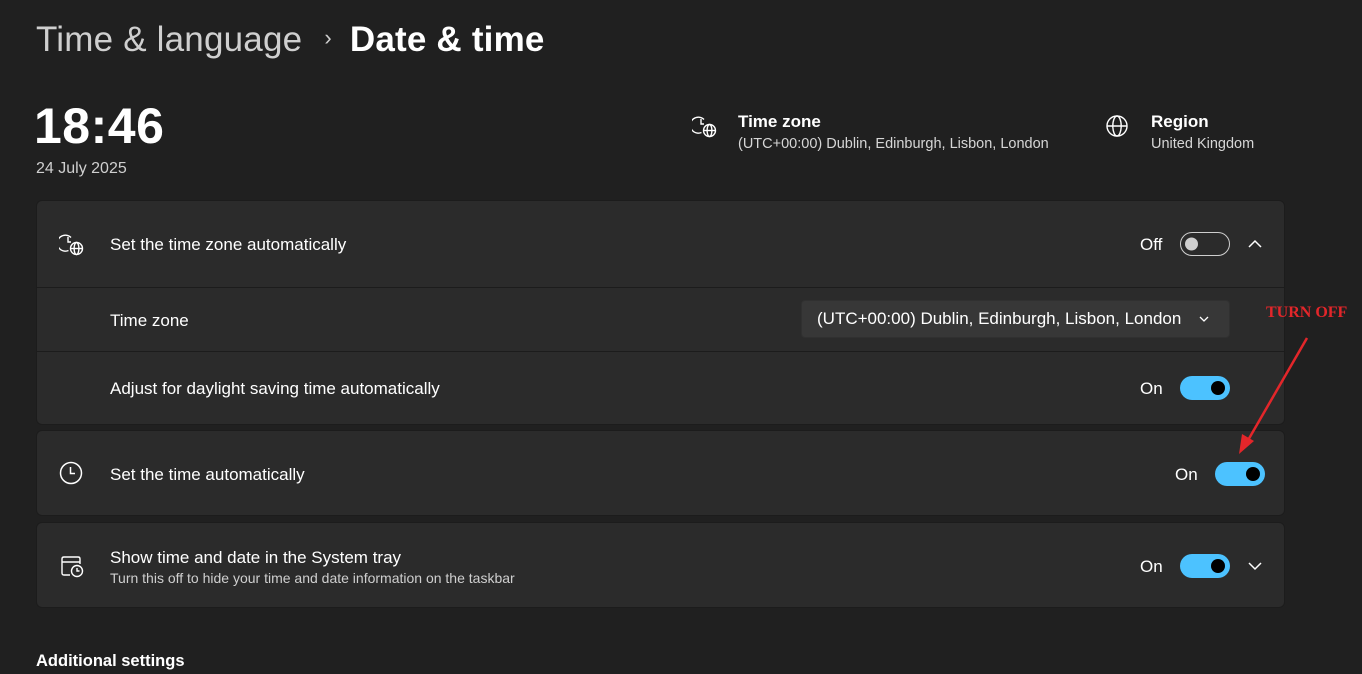 This screenshot has width=1362, height=674. Describe the element at coordinates (1205, 388) in the screenshot. I see `dst-toggle` at that location.